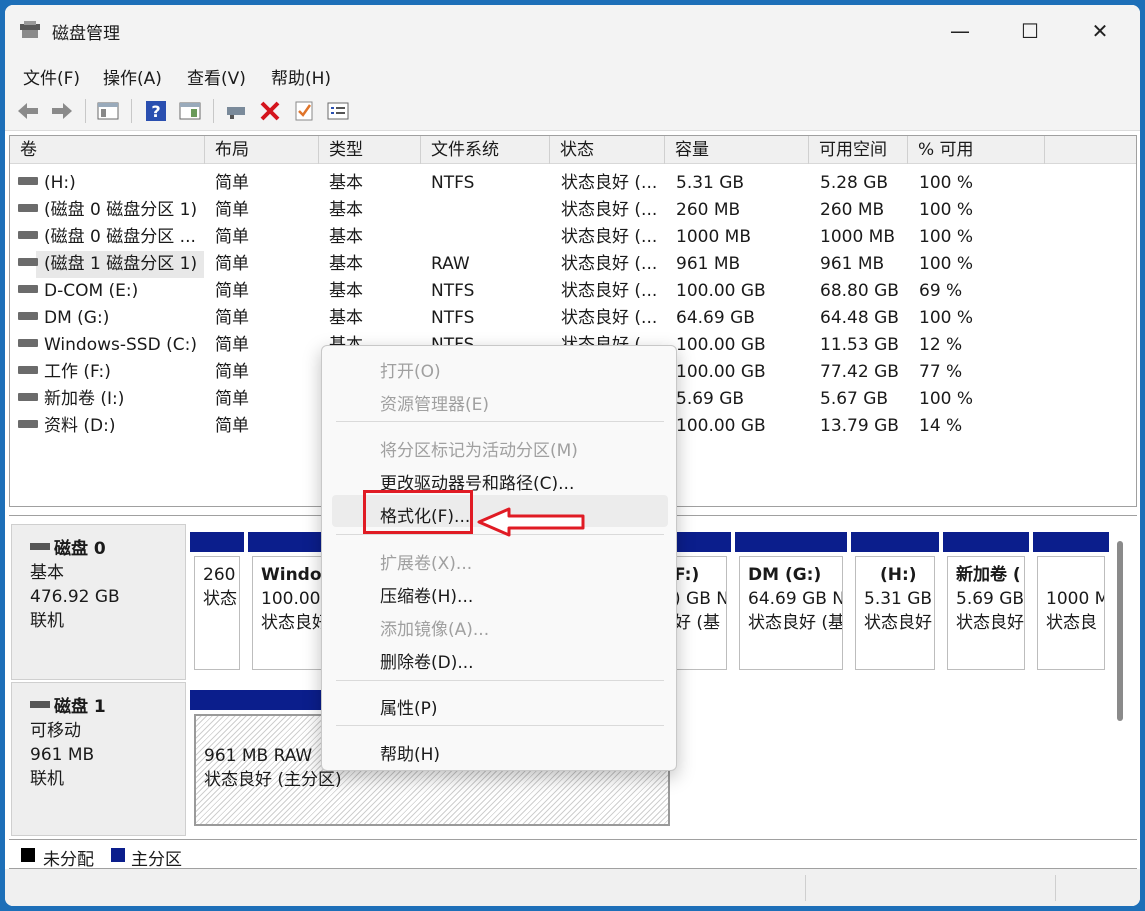 The image size is (1145, 911). What do you see at coordinates (77, 372) in the screenshot?
I see `volume-name: 工作 (F:)` at bounding box center [77, 372].